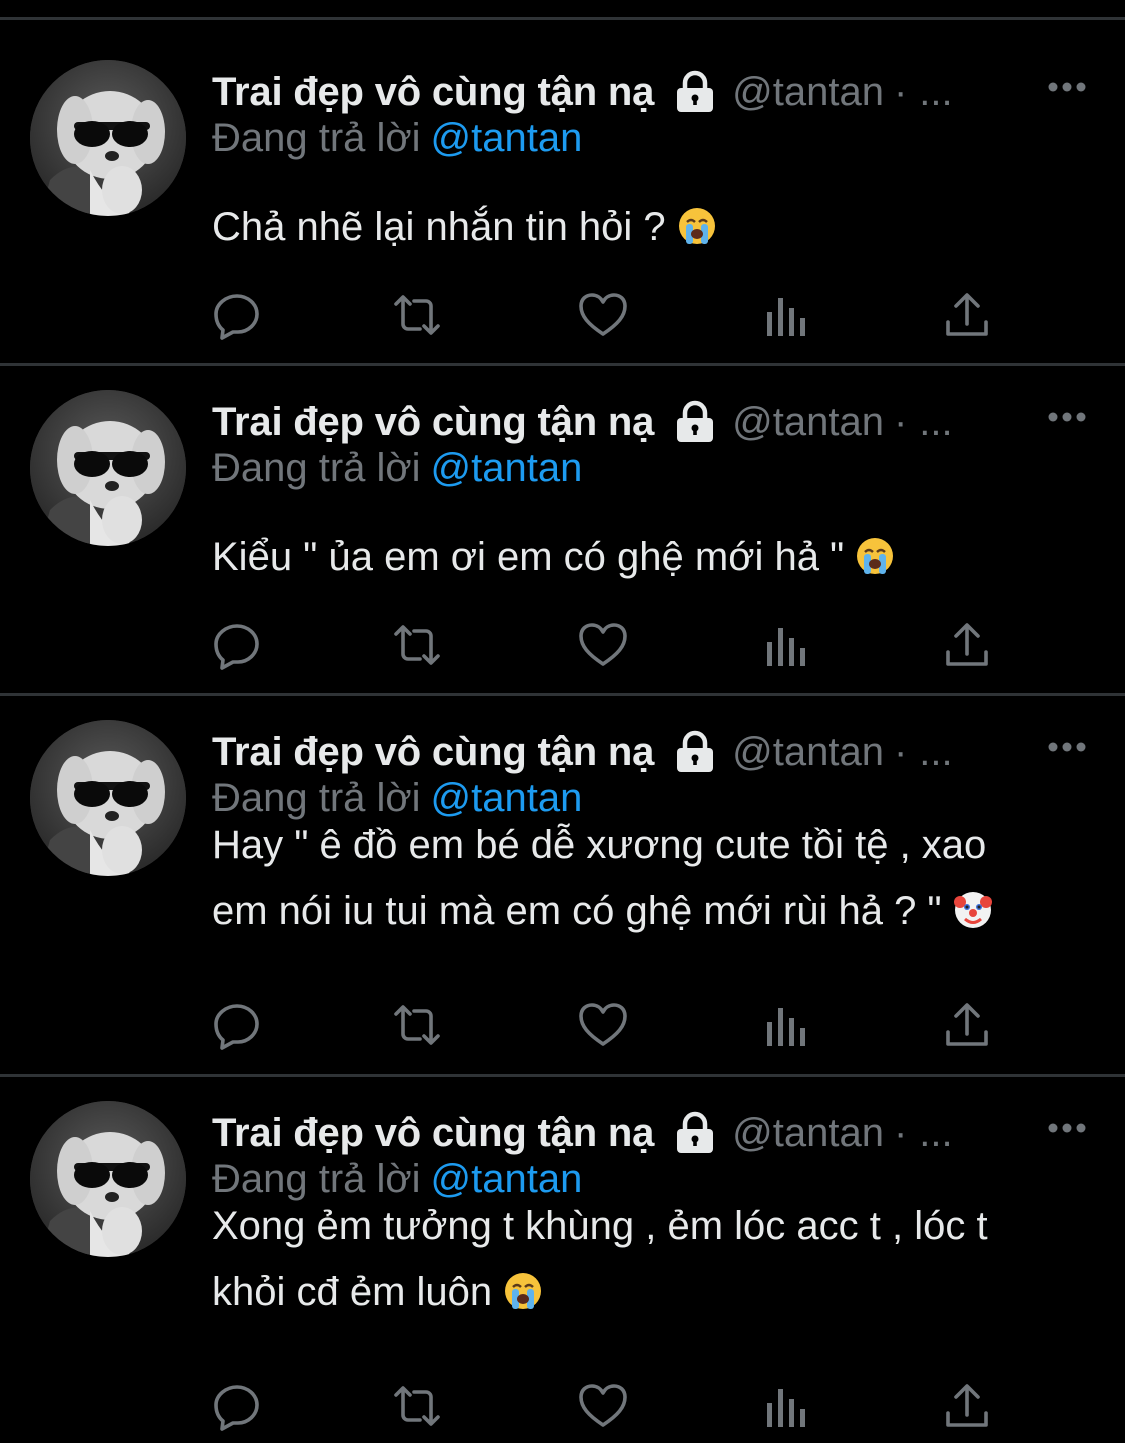  What do you see at coordinates (352, 1292) in the screenshot?
I see `tweet-text-line: khỏi cđ ẻm luôn` at bounding box center [352, 1292].